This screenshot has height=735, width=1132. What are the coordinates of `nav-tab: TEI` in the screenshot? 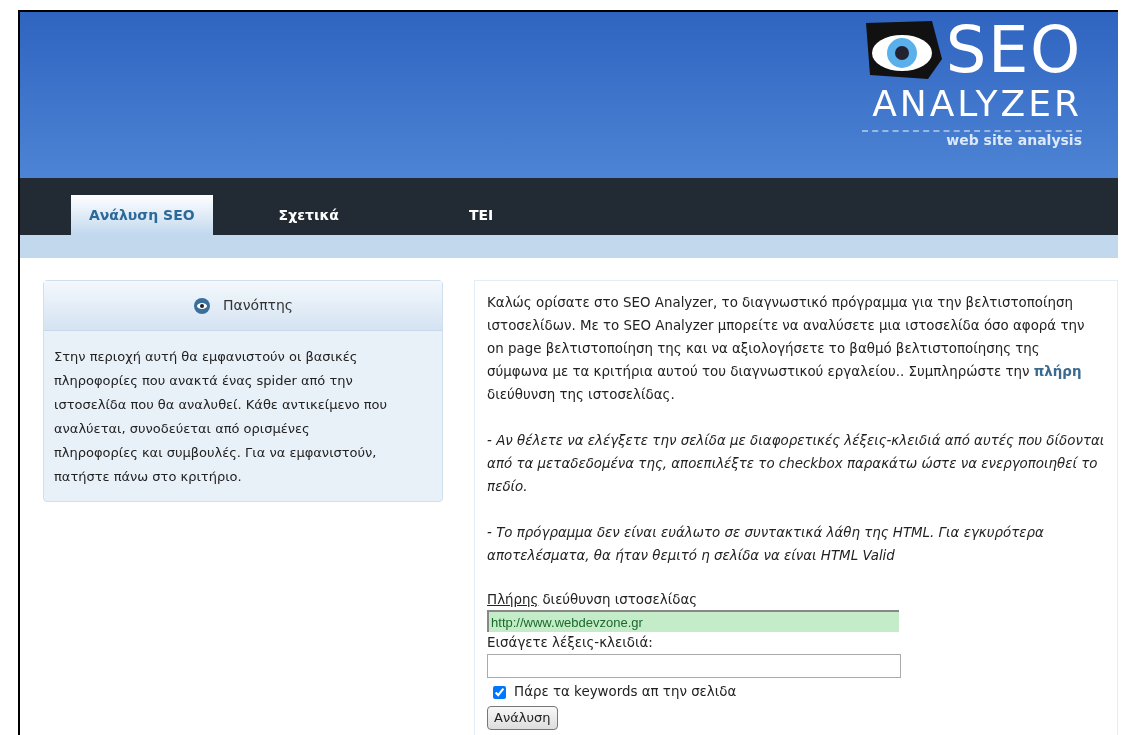 It's located at (481, 215).